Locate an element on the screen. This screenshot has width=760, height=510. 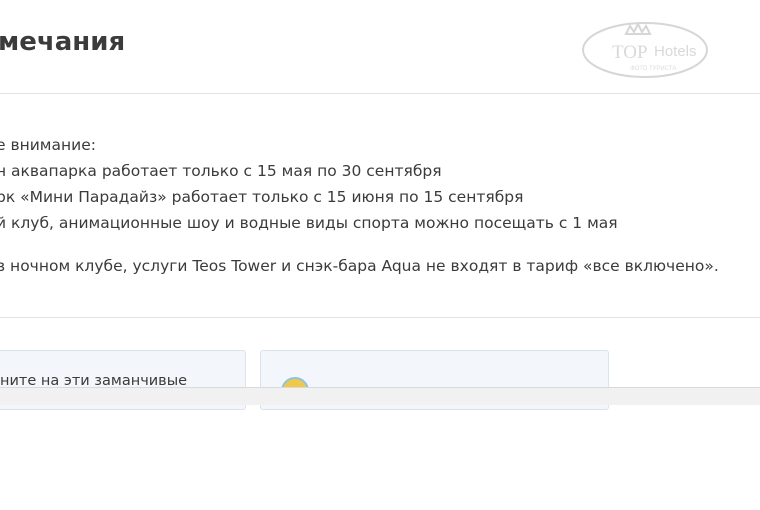
notes-gap is located at coordinates (359, 244).